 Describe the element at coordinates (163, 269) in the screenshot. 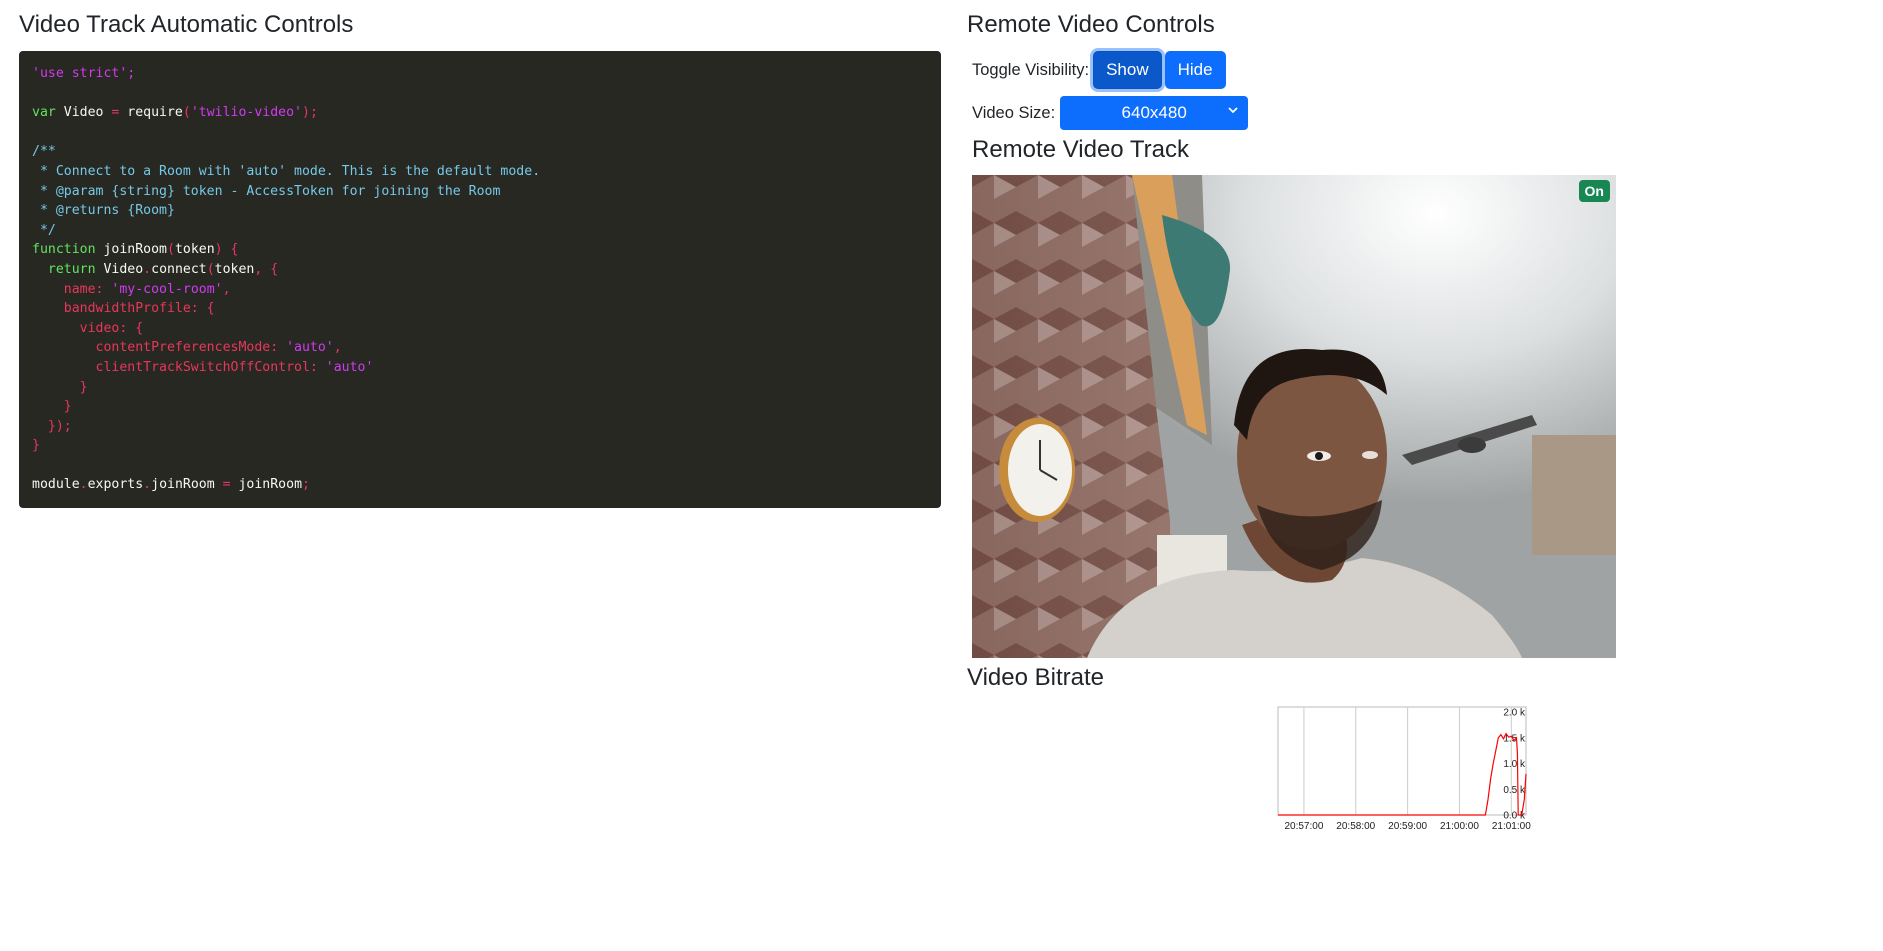

I see `code-line: return Video.connect(token, {` at that location.